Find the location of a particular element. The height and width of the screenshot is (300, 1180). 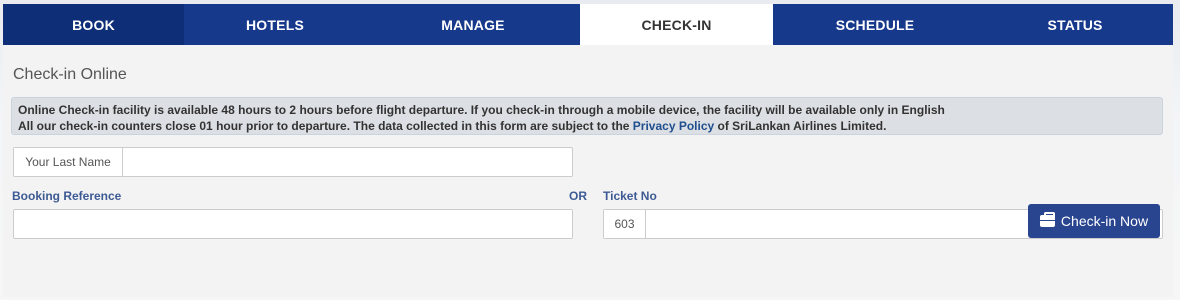

privacy-policy-link: Privacy Policy is located at coordinates (673, 126).